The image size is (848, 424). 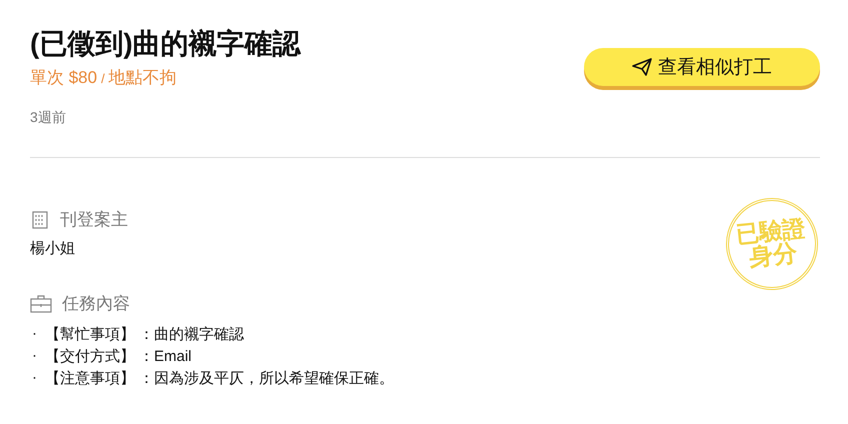 I want to click on posted-time: 3週前, so click(x=48, y=118).